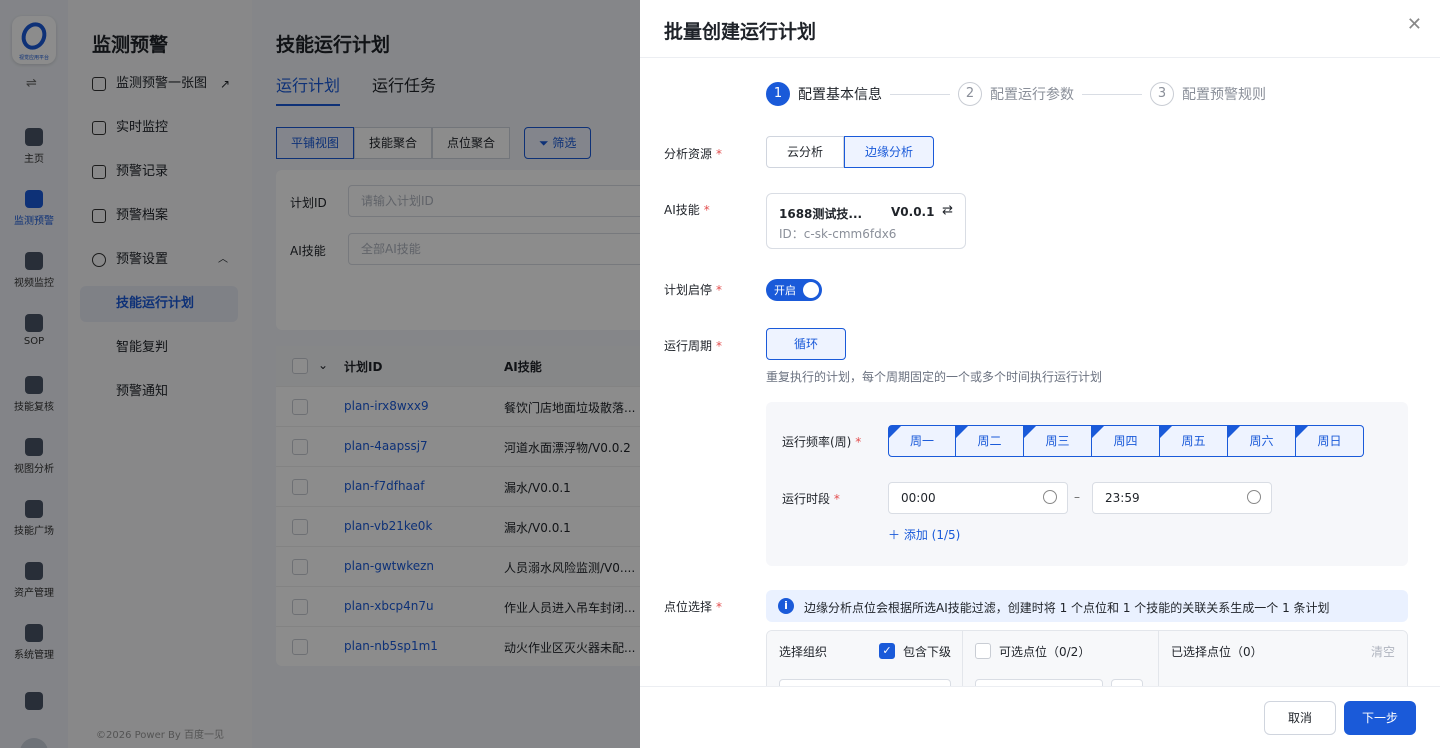 This screenshot has width=1440, height=748. Describe the element at coordinates (794, 290) in the screenshot. I see `enable-switch: 开启` at that location.